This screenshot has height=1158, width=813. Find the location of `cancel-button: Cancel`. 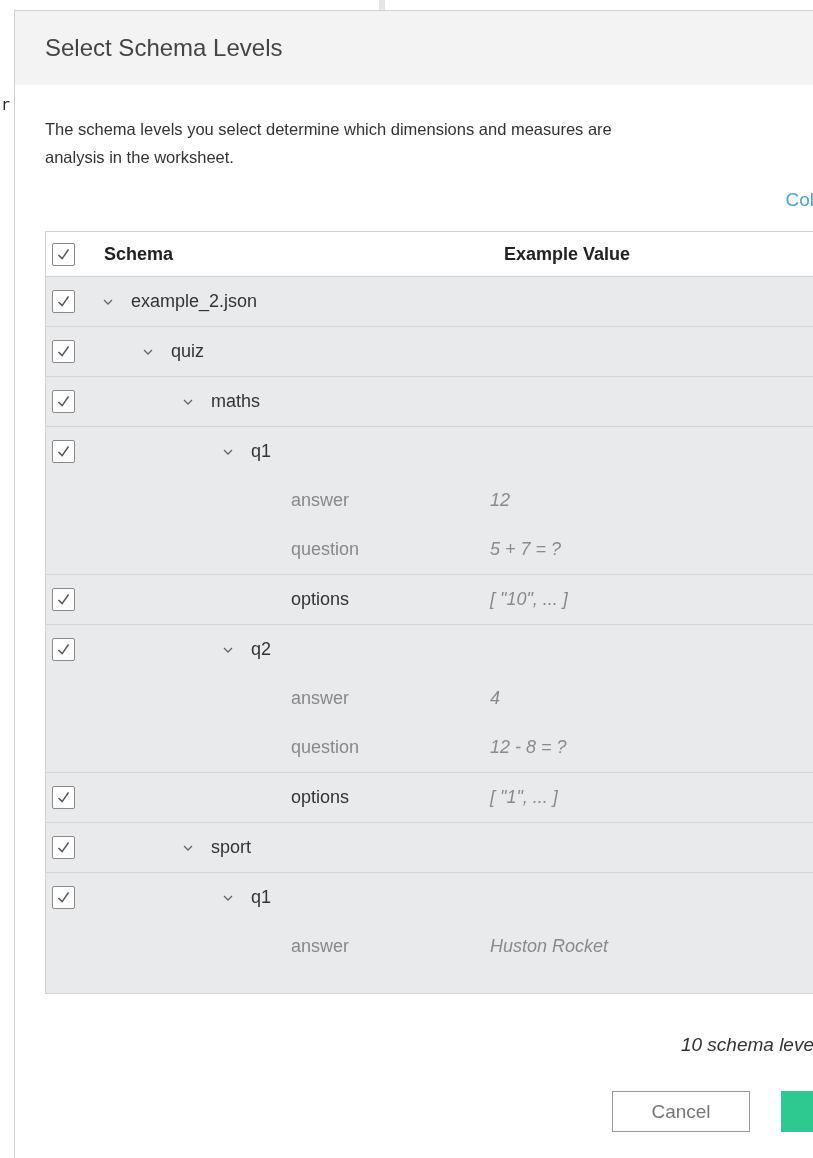

cancel-button: Cancel is located at coordinates (681, 1111).